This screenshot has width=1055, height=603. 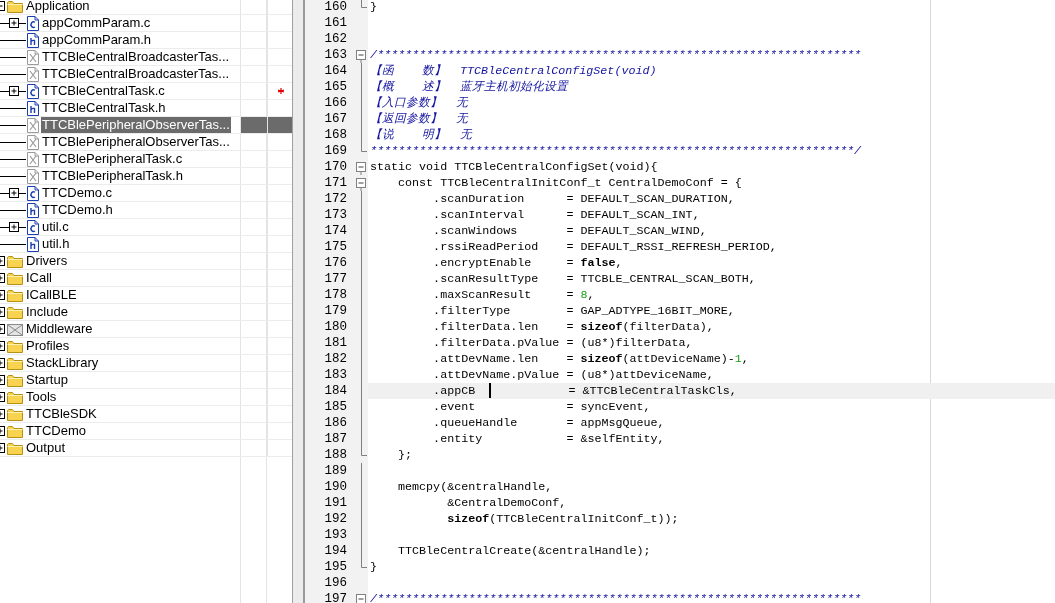 What do you see at coordinates (335, 135) in the screenshot?
I see `line-number: 168` at bounding box center [335, 135].